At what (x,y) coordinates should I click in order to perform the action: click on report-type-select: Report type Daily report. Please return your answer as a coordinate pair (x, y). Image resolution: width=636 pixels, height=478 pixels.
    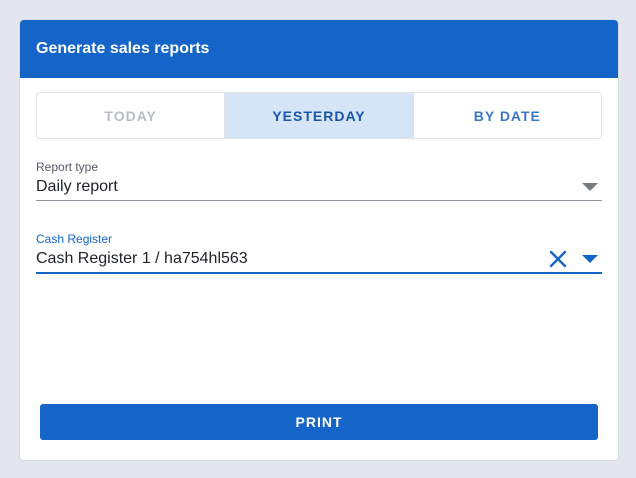
    Looking at the image, I should click on (319, 180).